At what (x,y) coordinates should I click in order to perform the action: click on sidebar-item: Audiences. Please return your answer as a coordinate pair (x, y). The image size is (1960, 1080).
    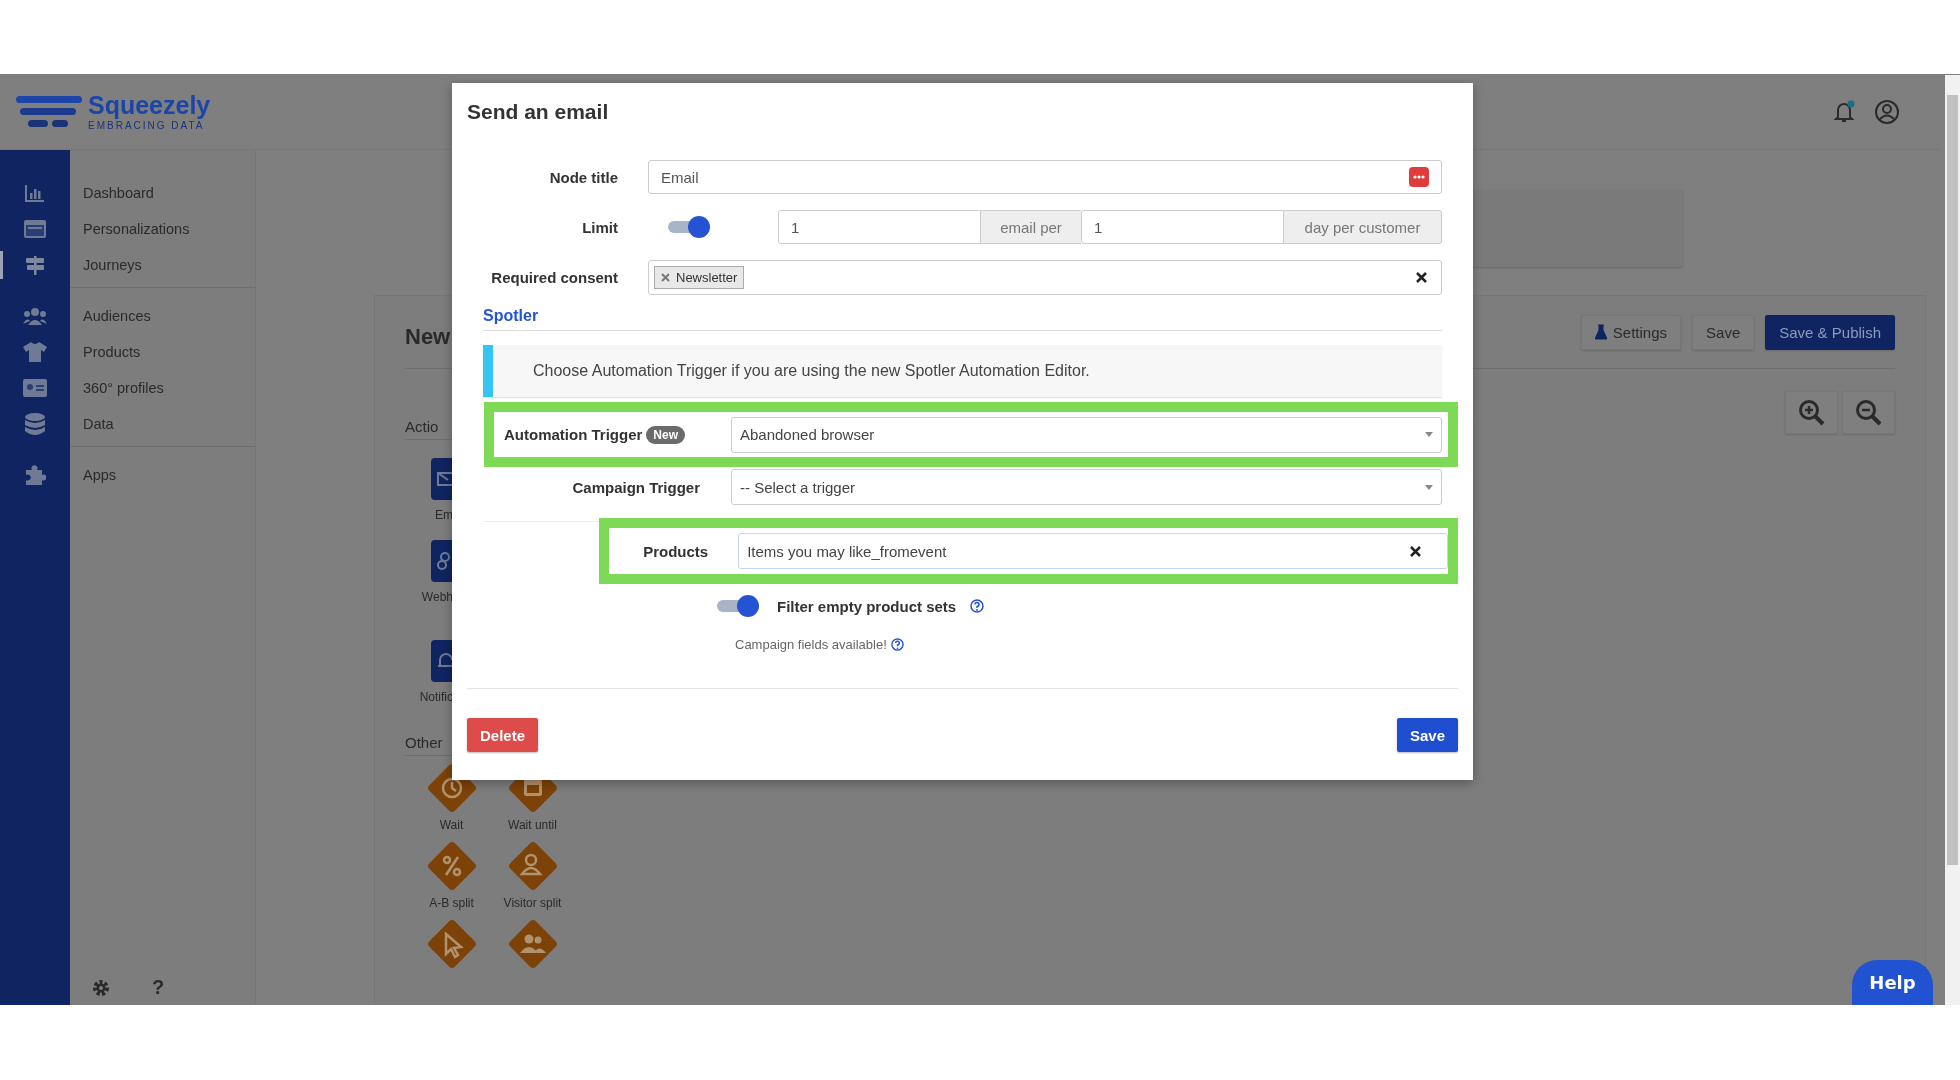
    Looking at the image, I should click on (110, 316).